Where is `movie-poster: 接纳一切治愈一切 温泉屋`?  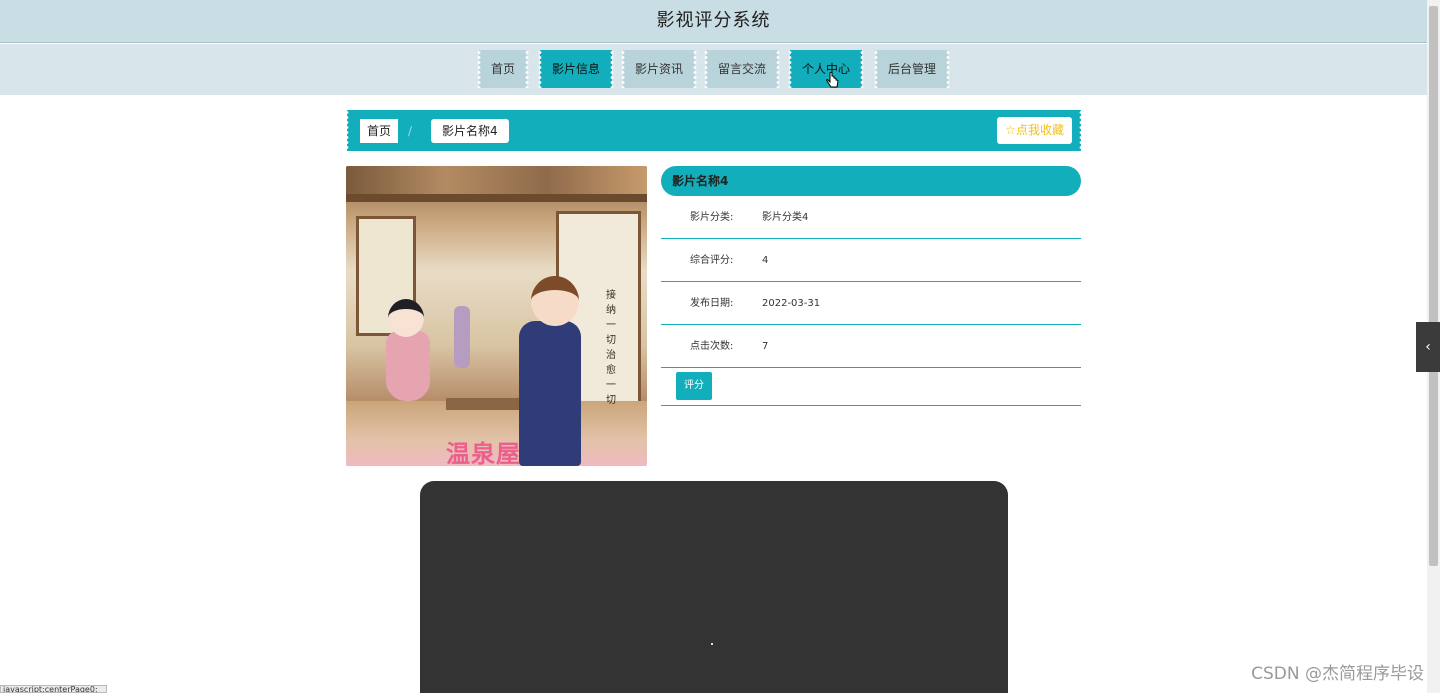
movie-poster: 接纳一切治愈一切 温泉屋 is located at coordinates (496, 316).